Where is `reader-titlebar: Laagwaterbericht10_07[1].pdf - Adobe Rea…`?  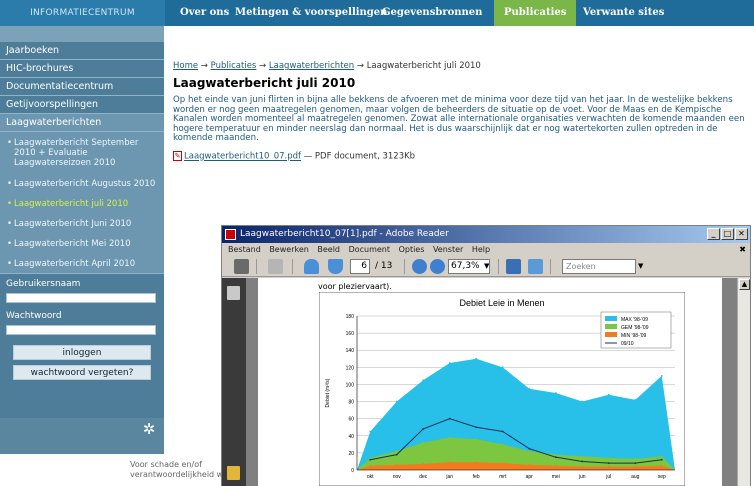 reader-titlebar: Laagwaterbericht10_07[1].pdf - Adobe Rea… is located at coordinates (486, 234).